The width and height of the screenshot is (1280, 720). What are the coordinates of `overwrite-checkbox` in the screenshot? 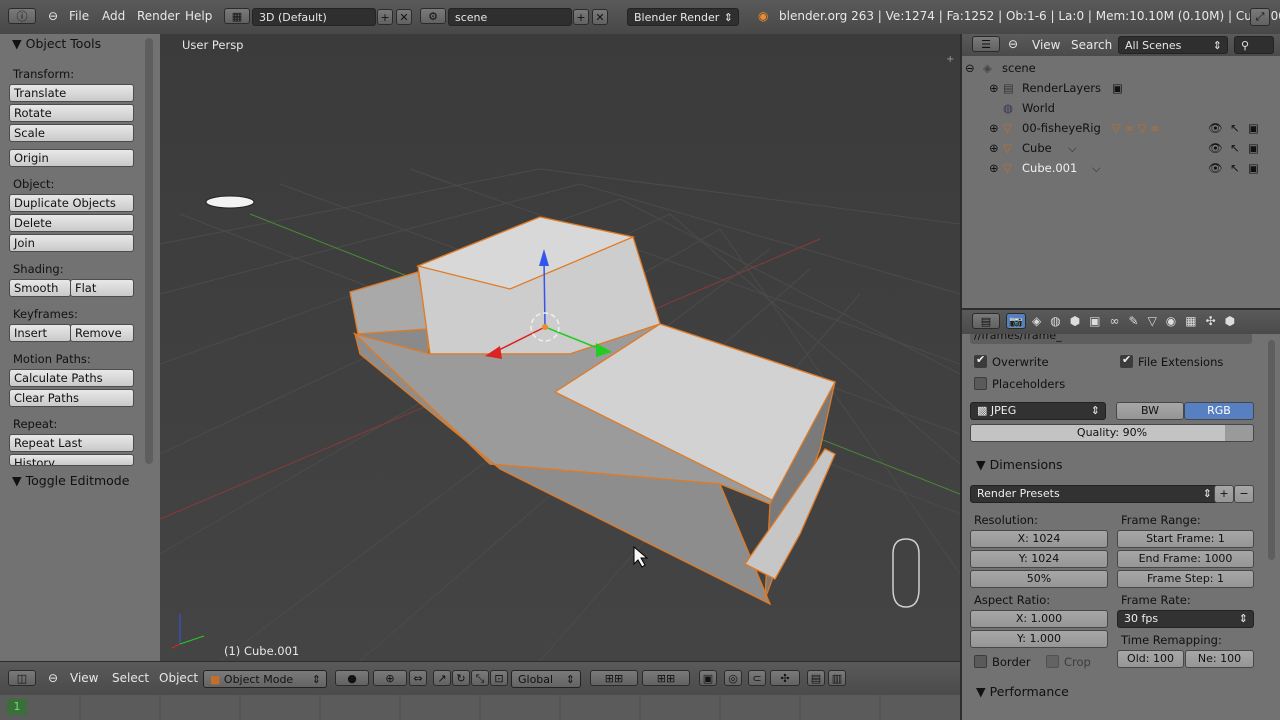 It's located at (980, 360).